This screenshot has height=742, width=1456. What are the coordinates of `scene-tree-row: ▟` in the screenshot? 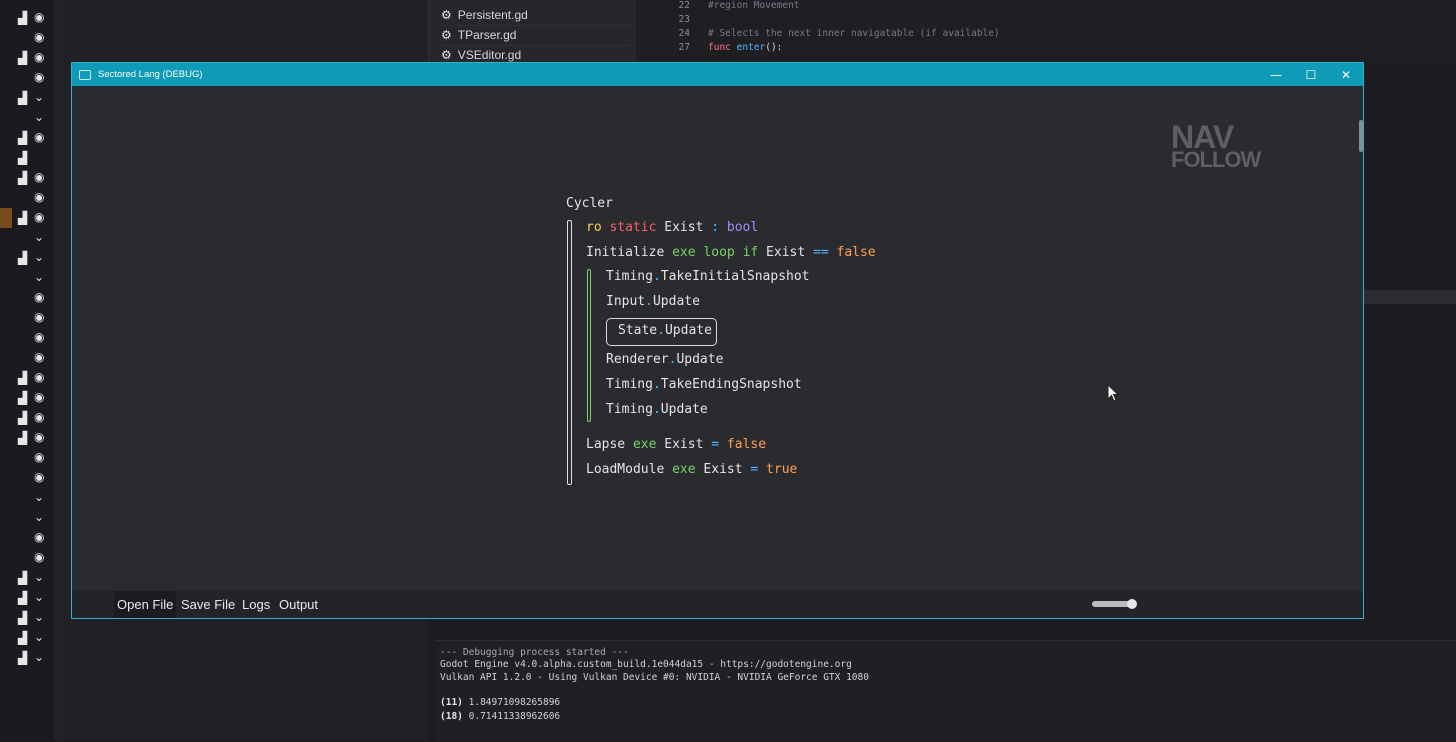 It's located at (27, 158).